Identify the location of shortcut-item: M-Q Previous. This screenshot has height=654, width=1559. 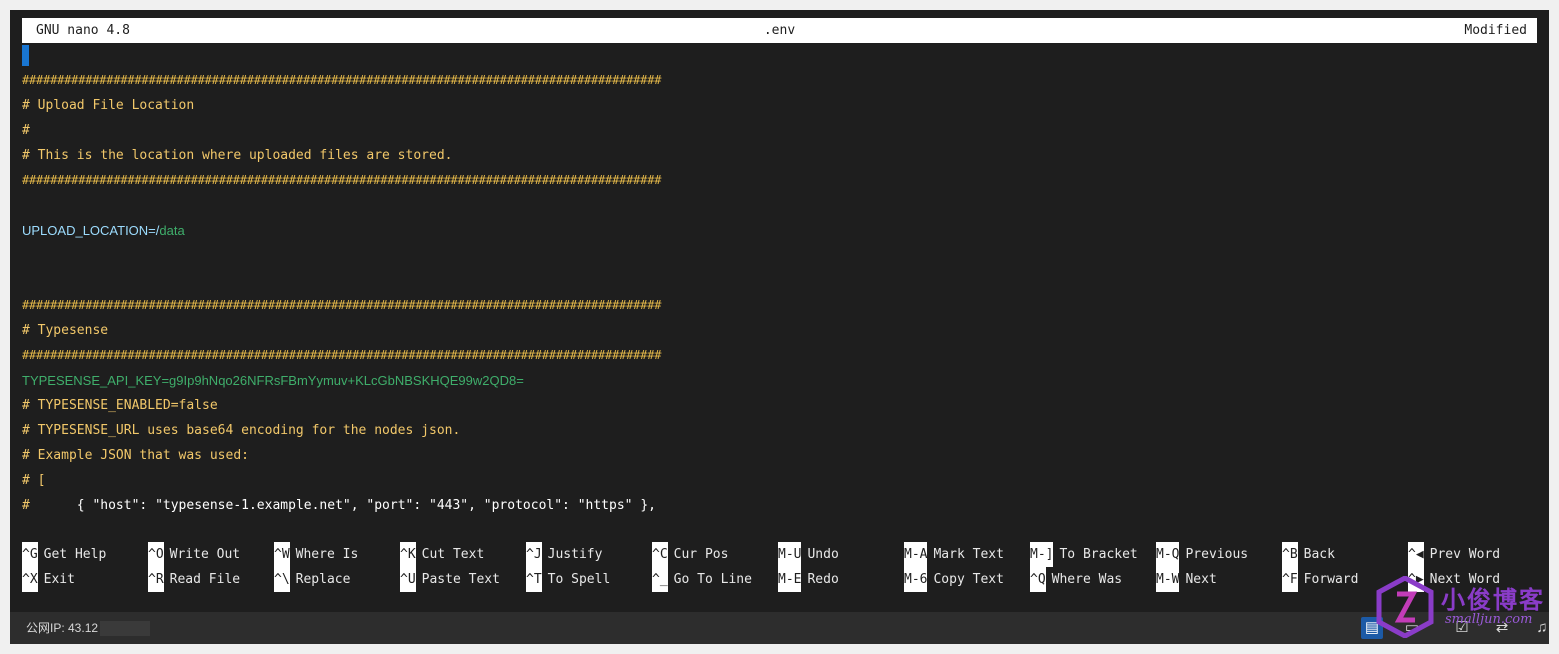
(1202, 554).